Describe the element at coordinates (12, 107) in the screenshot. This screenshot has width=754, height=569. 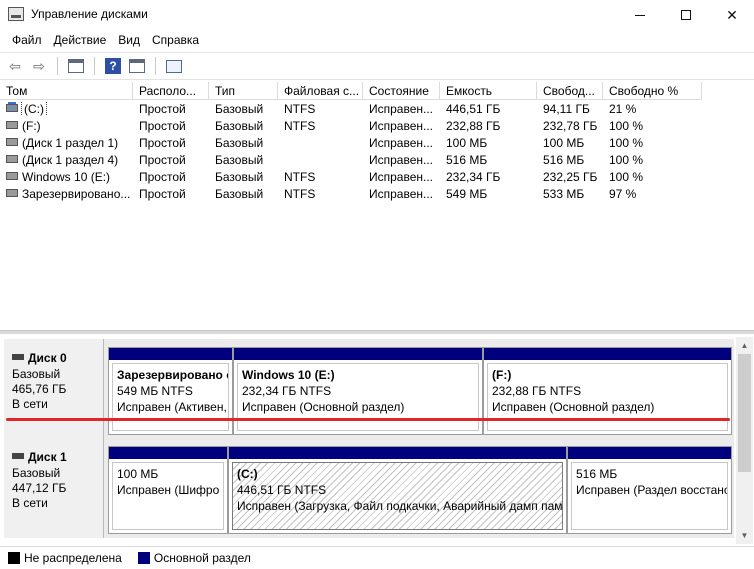
I see `system-volume-icon` at that location.